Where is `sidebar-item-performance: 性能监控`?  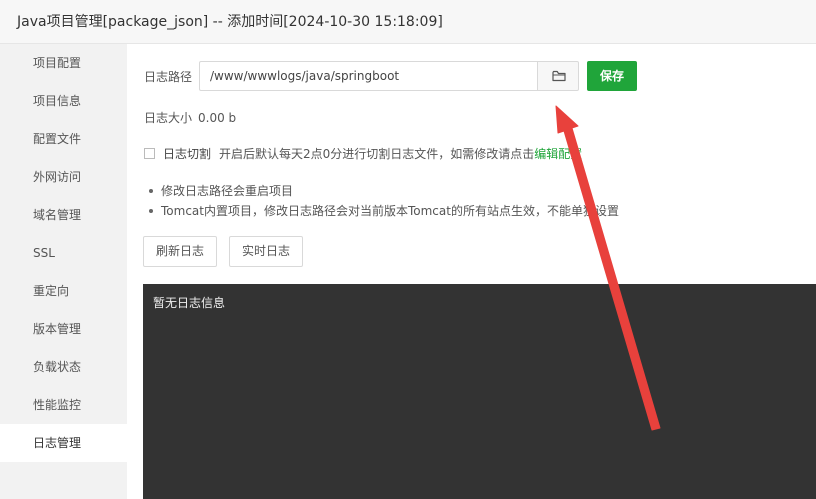
sidebar-item-performance: 性能监控 is located at coordinates (63, 405).